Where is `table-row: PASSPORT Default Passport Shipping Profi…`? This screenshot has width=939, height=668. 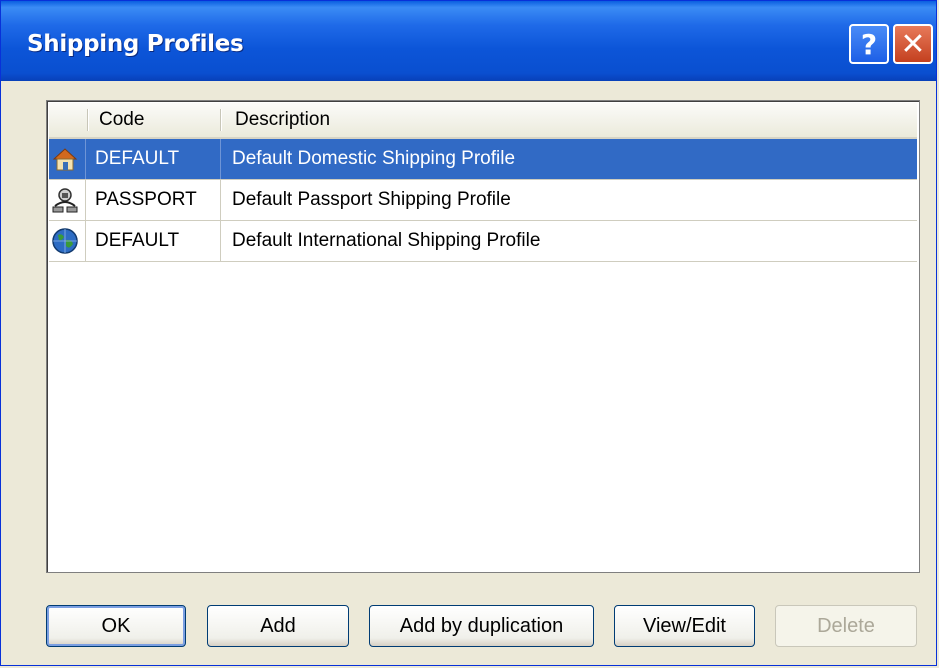
table-row: PASSPORT Default Passport Shipping Profi… is located at coordinates (483, 200).